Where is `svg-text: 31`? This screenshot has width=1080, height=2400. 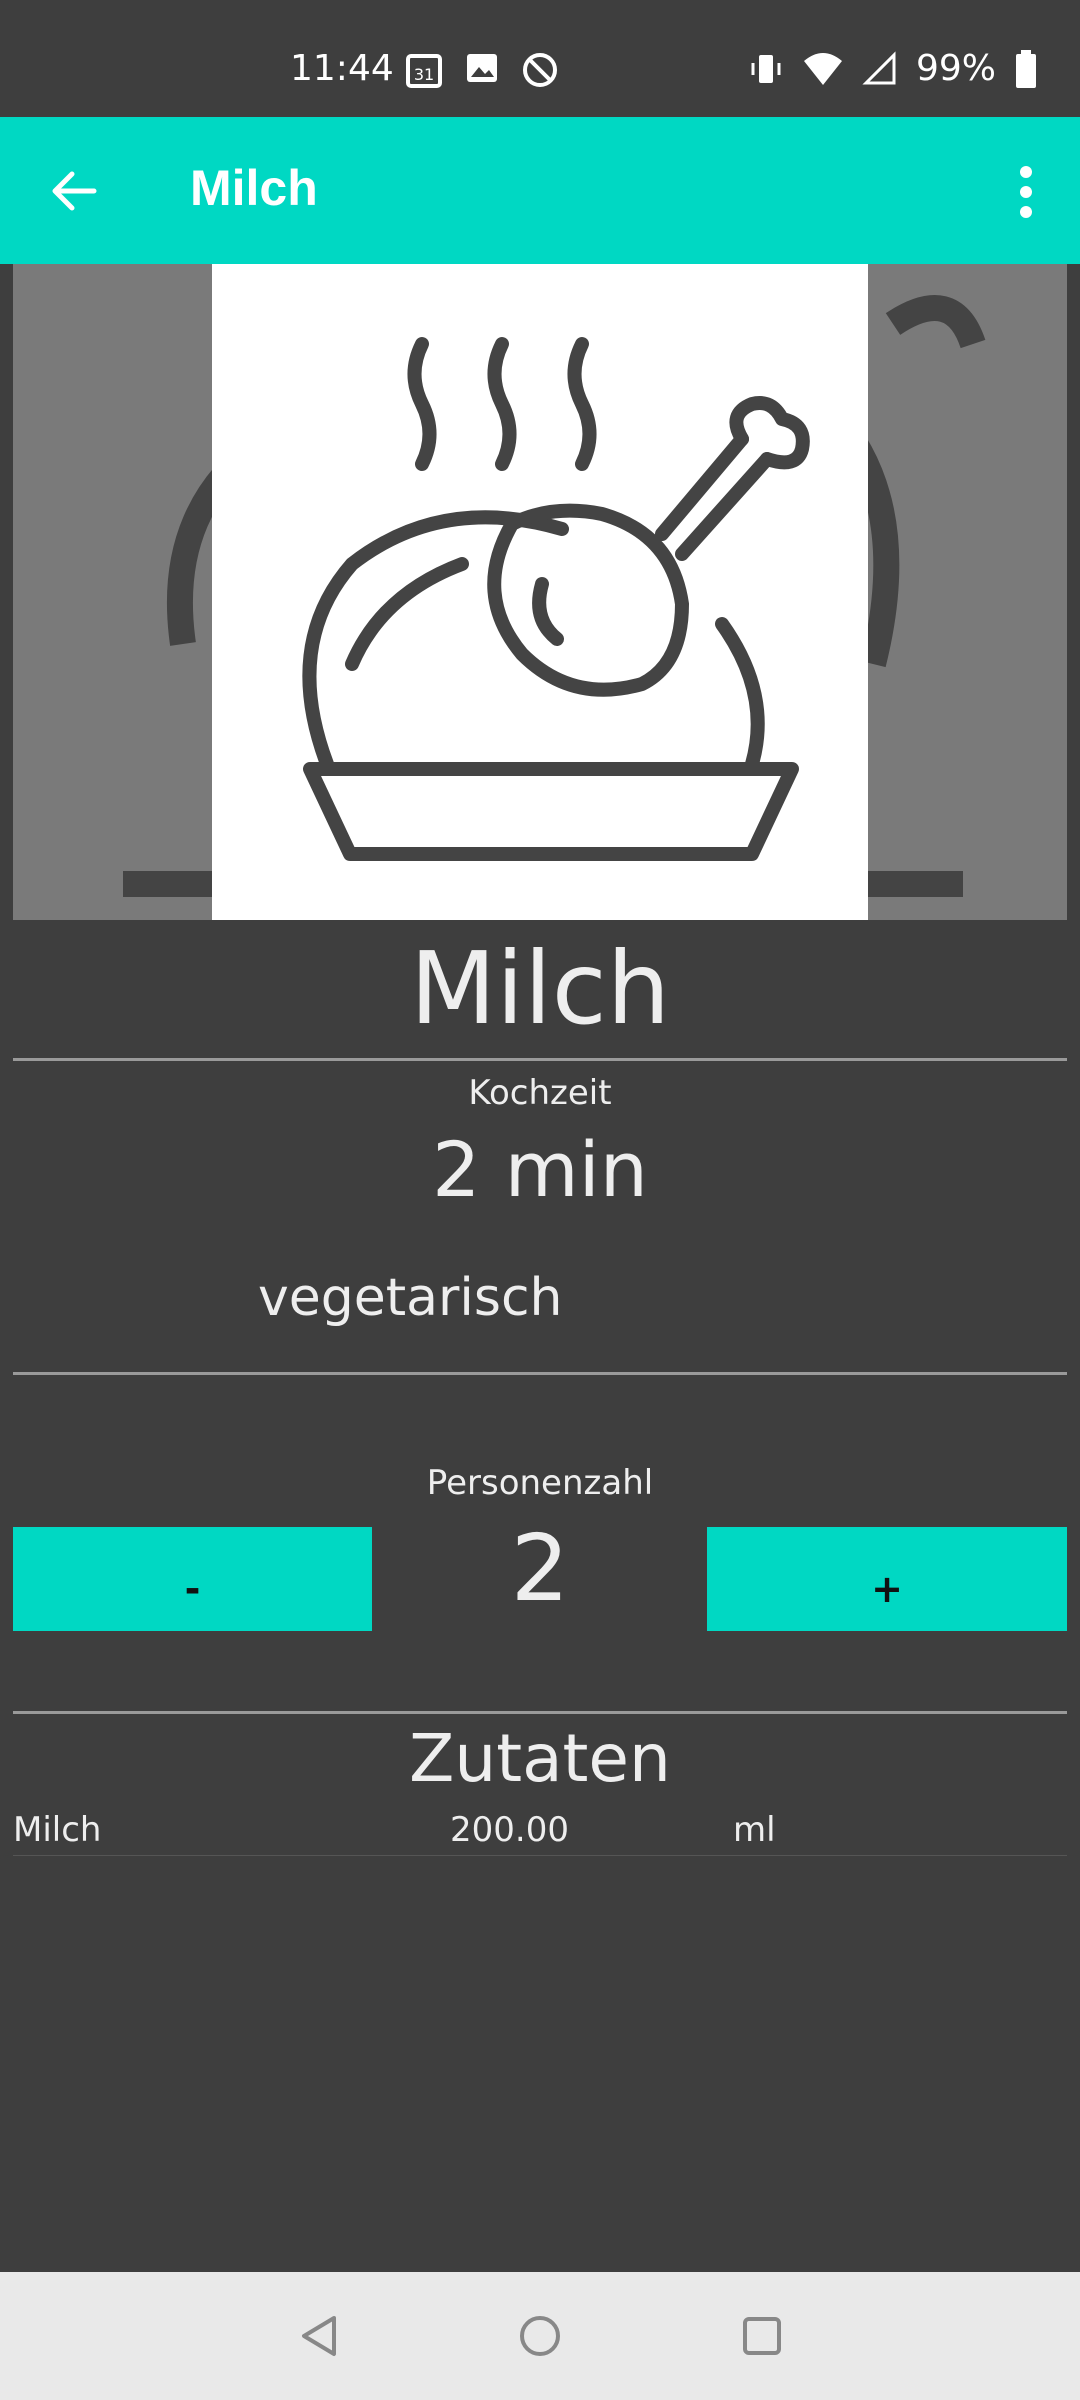
svg-text: 31 is located at coordinates (424, 74).